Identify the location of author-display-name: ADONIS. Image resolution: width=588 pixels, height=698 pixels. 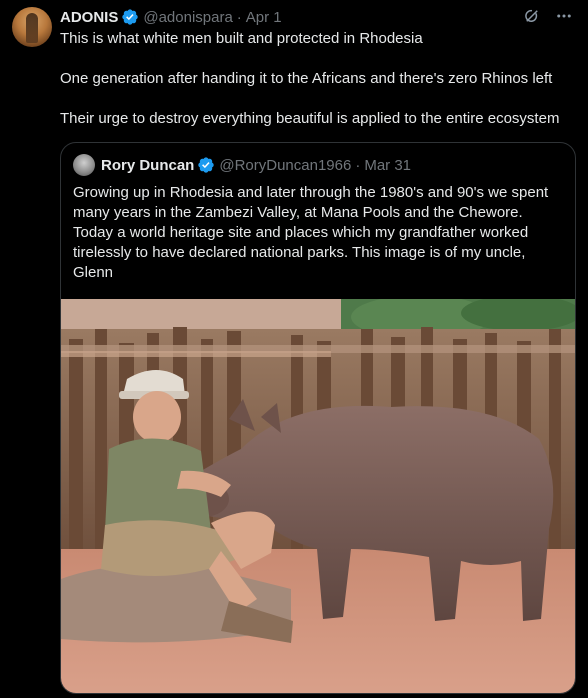
(89, 17).